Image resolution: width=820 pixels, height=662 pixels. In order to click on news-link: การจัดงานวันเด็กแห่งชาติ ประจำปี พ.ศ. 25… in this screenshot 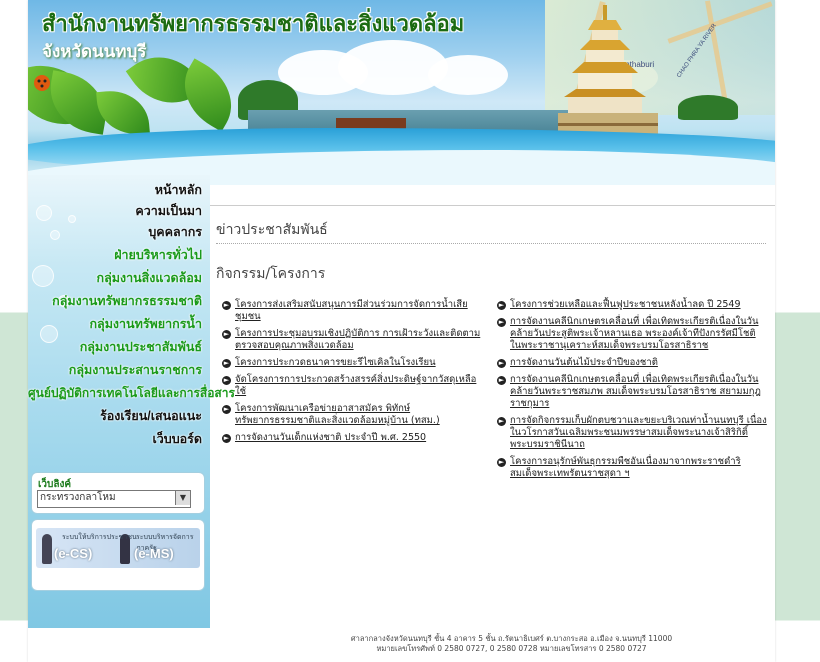, I will do `click(330, 437)`.